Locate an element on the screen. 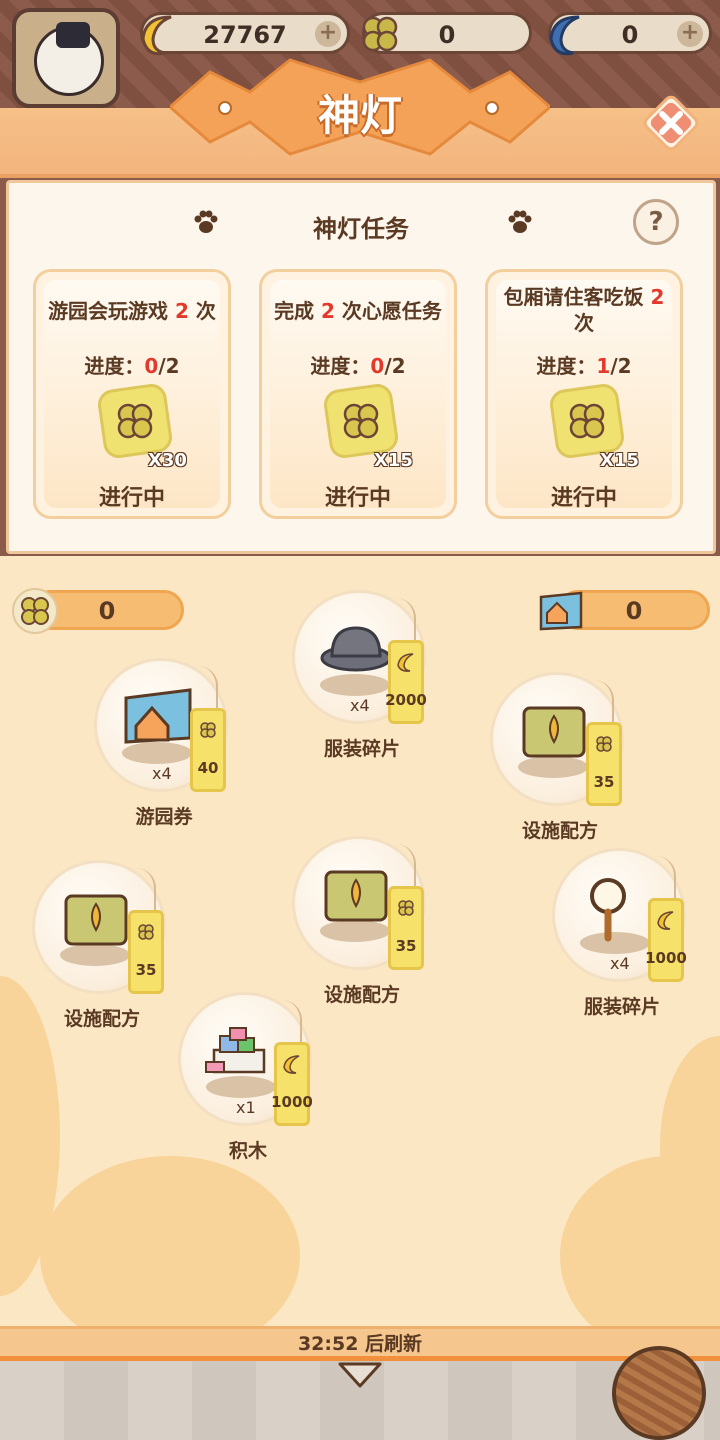 This screenshot has height=1440, width=720. refresh-bar: 32:52 后刷新 is located at coordinates (360, 1341).